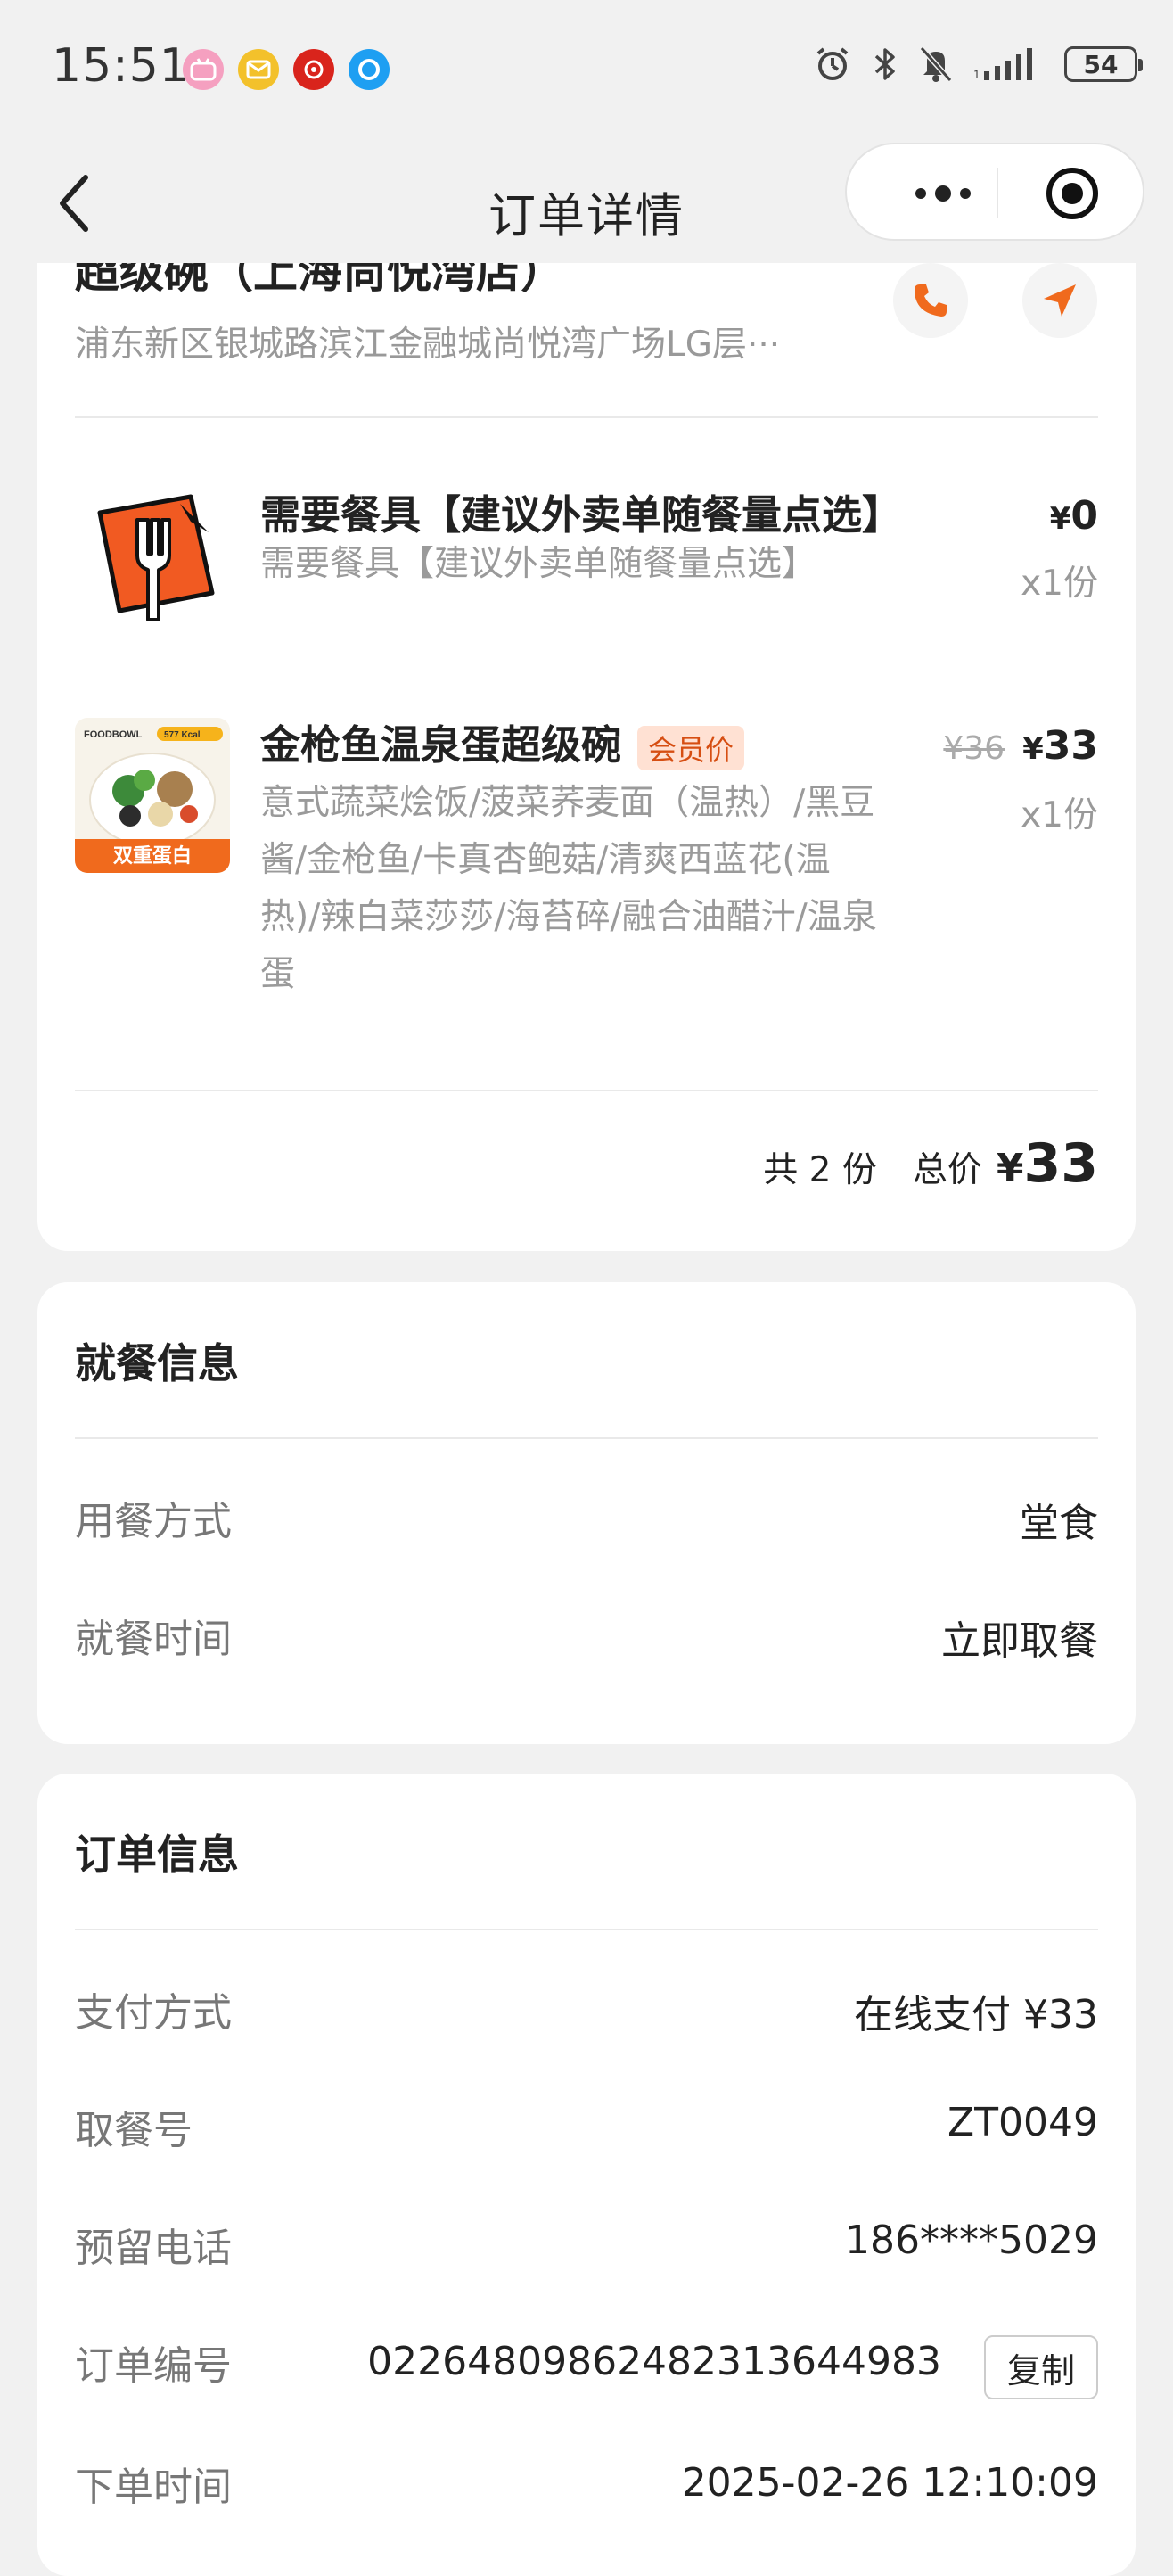 The image size is (1173, 2576). What do you see at coordinates (538, 564) in the screenshot?
I see `item-description: 需要餐具【建议外卖单随餐量点选】` at bounding box center [538, 564].